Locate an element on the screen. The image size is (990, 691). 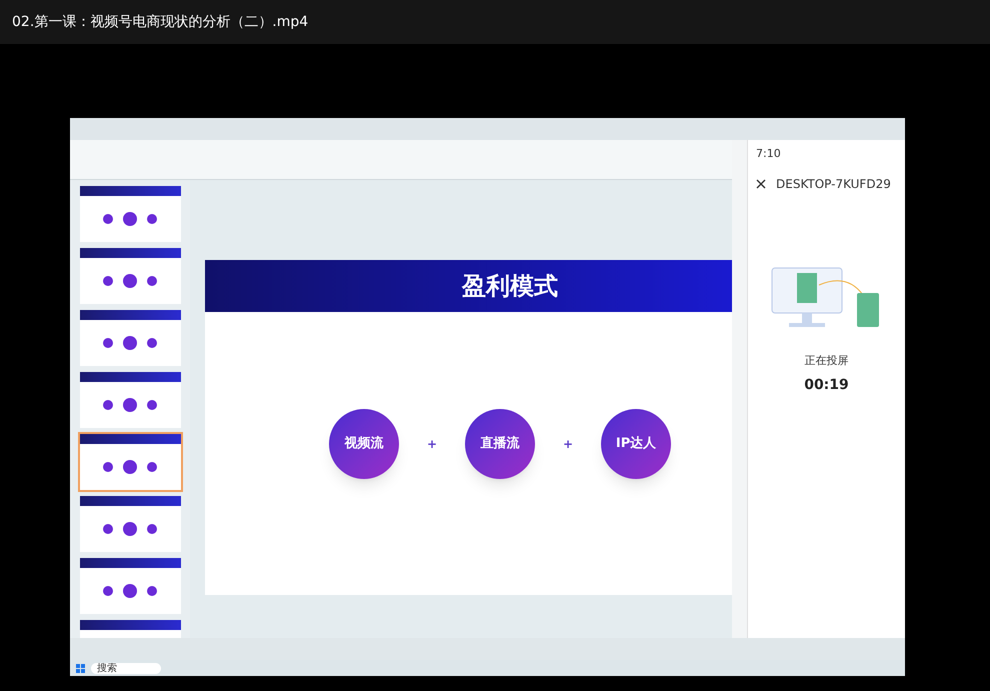
slide-title: 盈利模式 is located at coordinates (510, 286).